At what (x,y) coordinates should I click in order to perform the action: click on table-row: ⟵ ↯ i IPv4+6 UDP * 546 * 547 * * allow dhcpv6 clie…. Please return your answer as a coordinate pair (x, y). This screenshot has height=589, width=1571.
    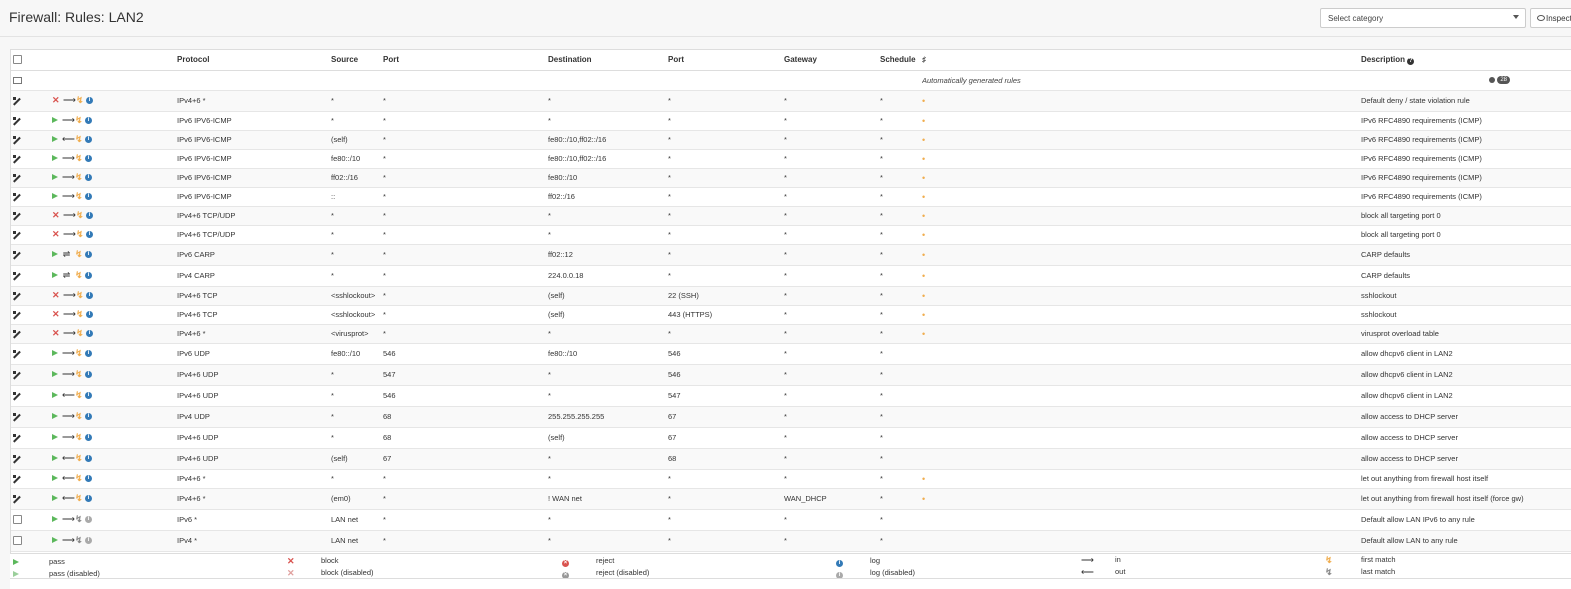
    Looking at the image, I should click on (791, 395).